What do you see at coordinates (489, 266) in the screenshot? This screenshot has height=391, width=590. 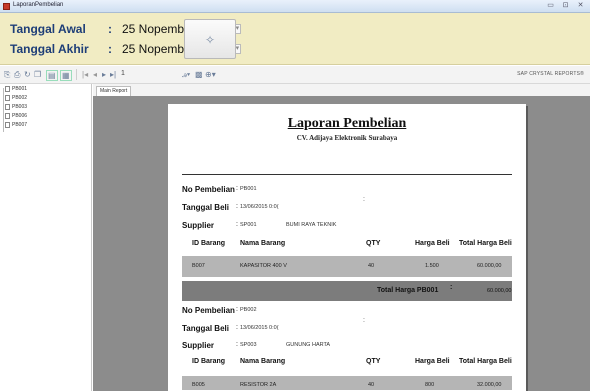 I see `cell-total-harga-beli: 60.000,00` at bounding box center [489, 266].